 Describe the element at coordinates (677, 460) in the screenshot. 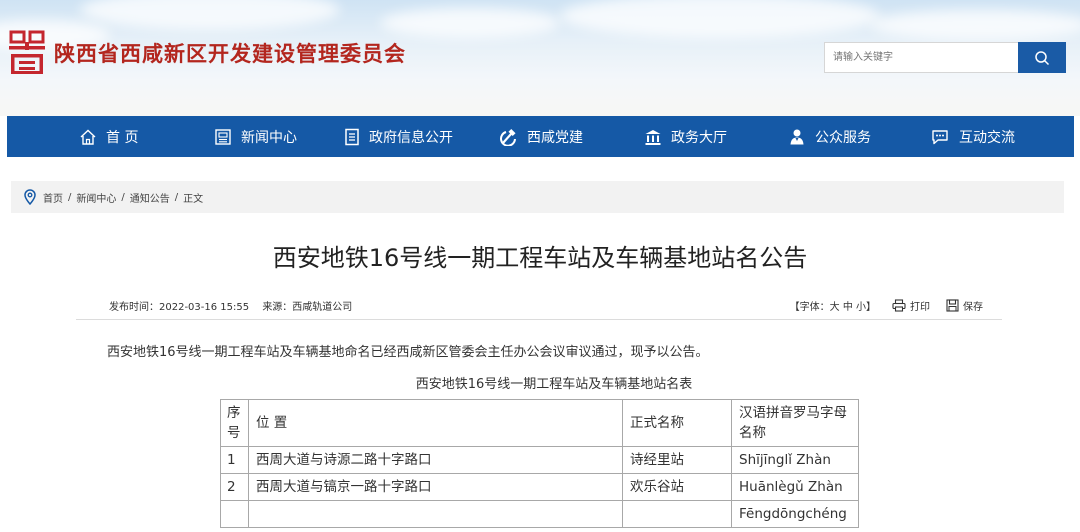

I see `table-cell: 诗经里站` at that location.